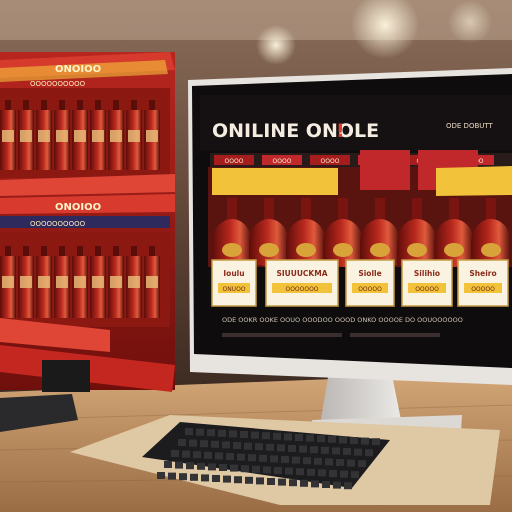 The width and height of the screenshot is (512, 512). What do you see at coordinates (233, 289) in the screenshot?
I see `product-subtitle: ONUOO` at bounding box center [233, 289].